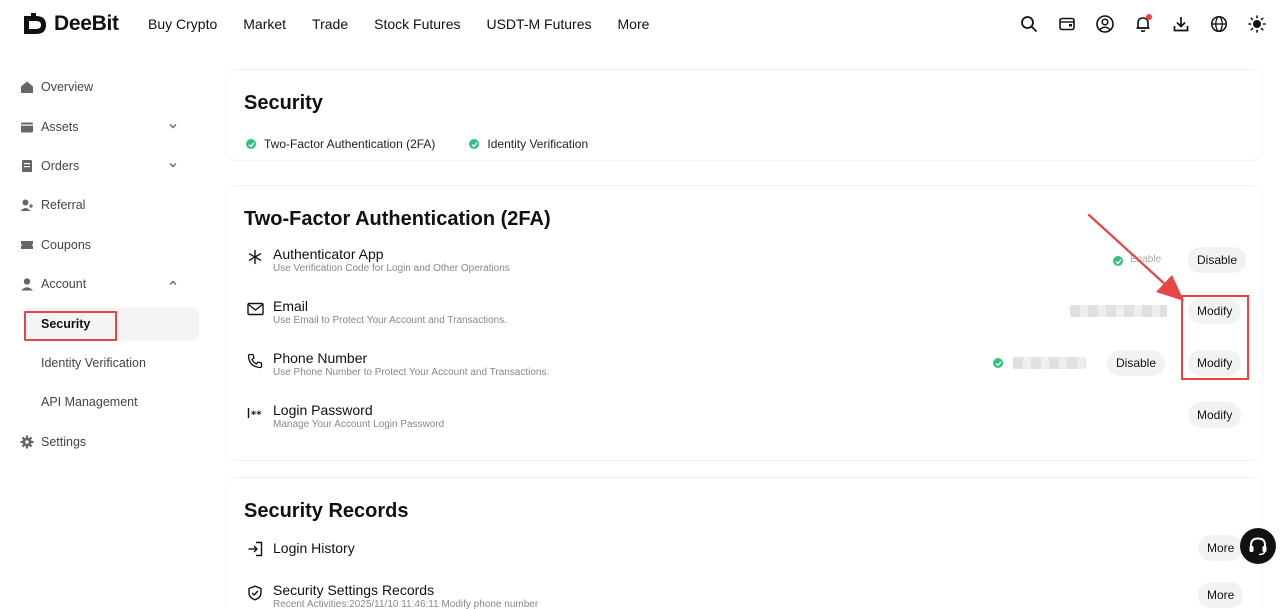 This screenshot has width=1280, height=609. Describe the element at coordinates (100, 87) in the screenshot. I see `sidebar-item-overview: Overview` at that location.